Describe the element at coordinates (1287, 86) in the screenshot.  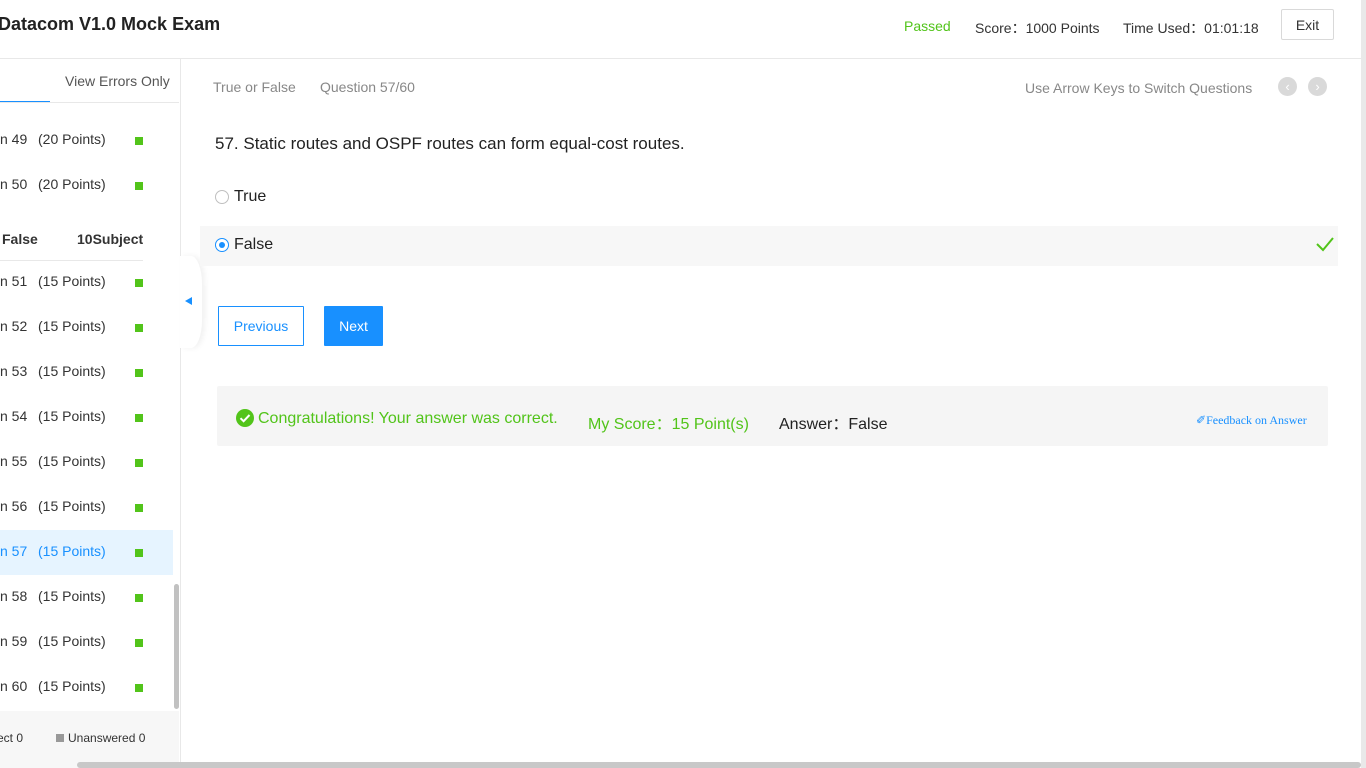
I see `prev-question-icon: ‹` at that location.